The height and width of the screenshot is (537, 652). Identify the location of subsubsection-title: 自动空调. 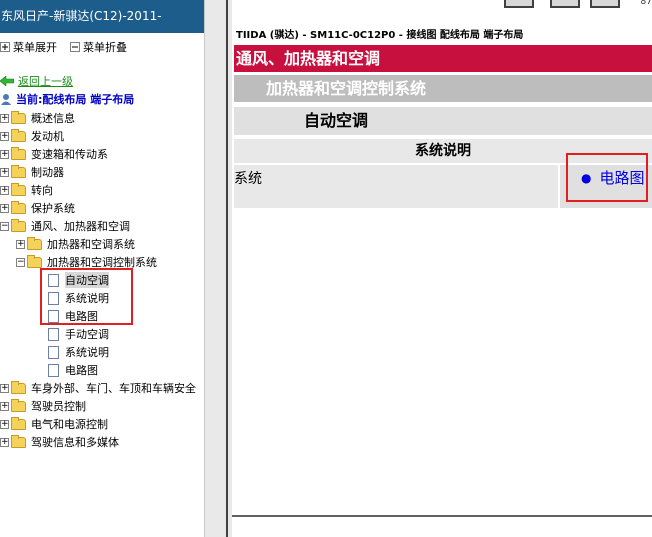
(443, 121).